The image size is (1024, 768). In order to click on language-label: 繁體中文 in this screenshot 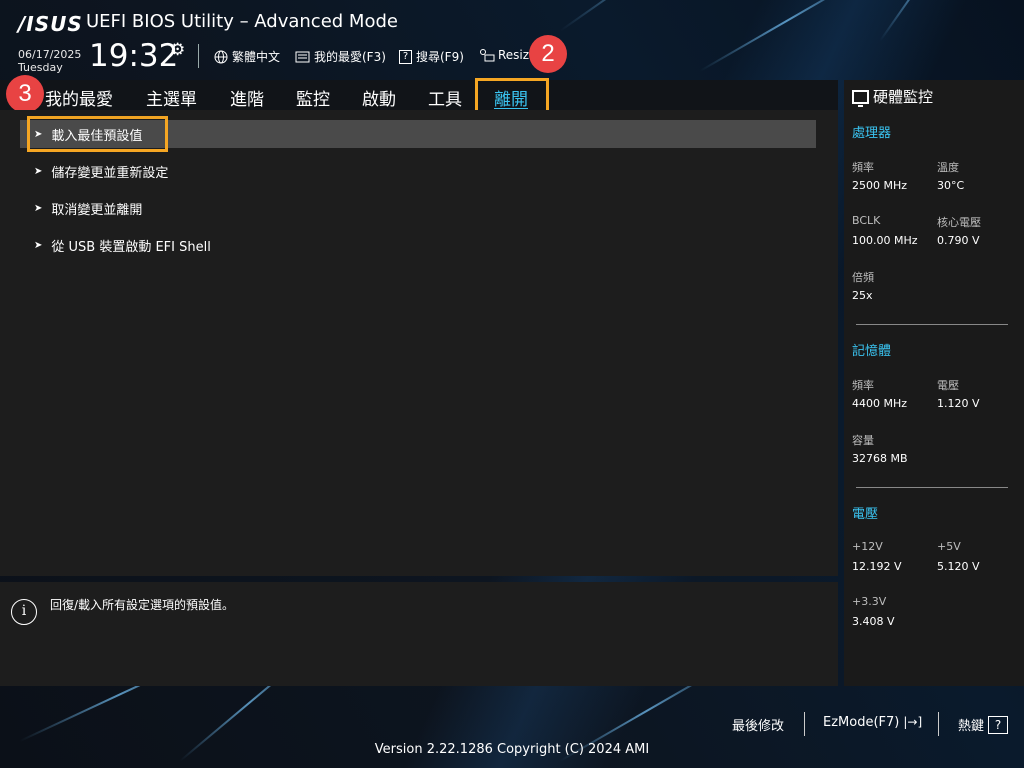, I will do `click(256, 57)`.